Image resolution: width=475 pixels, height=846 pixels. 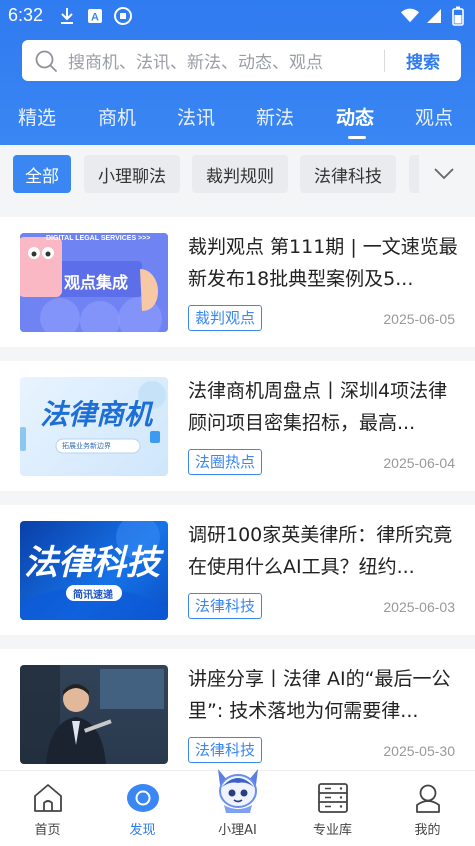 What do you see at coordinates (434, 116) in the screenshot?
I see `tab-viewpoints: 观点` at bounding box center [434, 116].